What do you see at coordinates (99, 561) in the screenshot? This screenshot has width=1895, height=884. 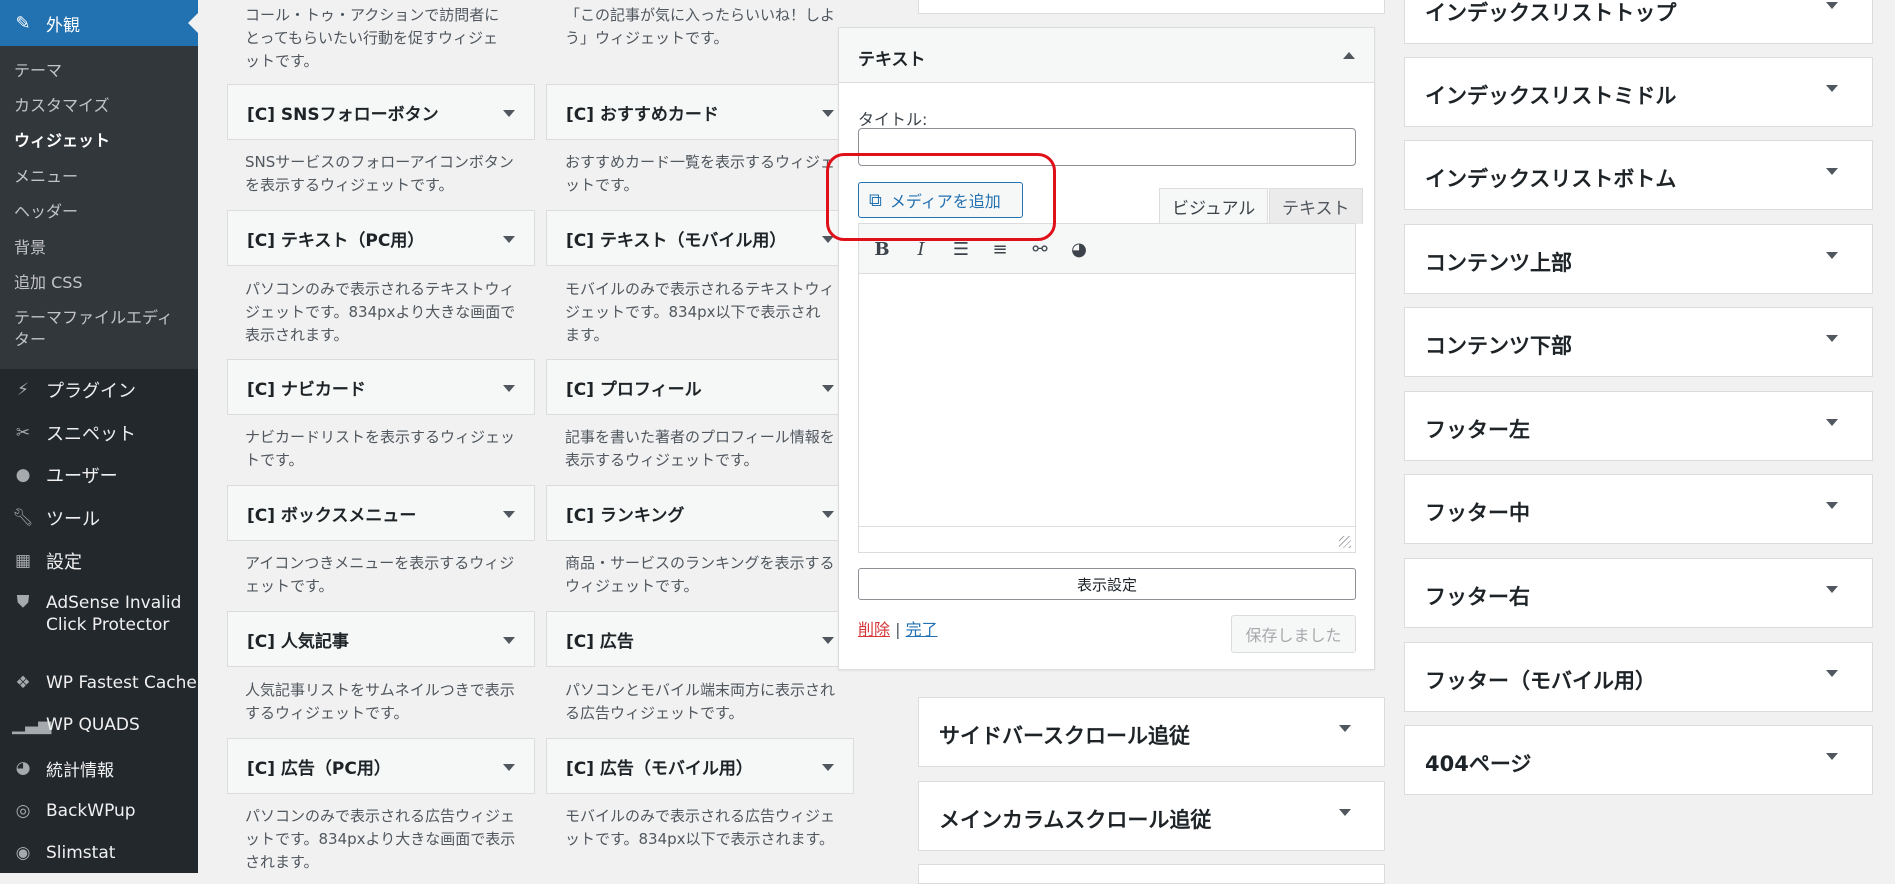 I see `sidebar-item-settings: ▦ 設定` at bounding box center [99, 561].